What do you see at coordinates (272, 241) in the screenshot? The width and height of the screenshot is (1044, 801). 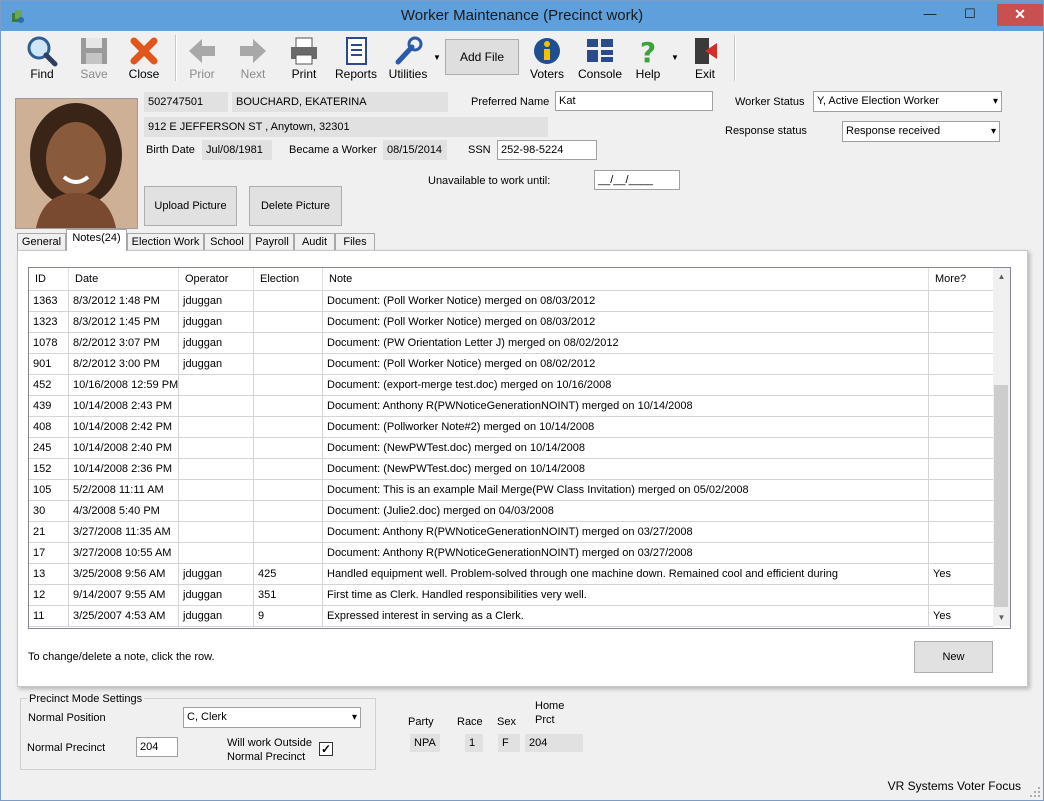 I see `tab-payroll: Payroll` at bounding box center [272, 241].